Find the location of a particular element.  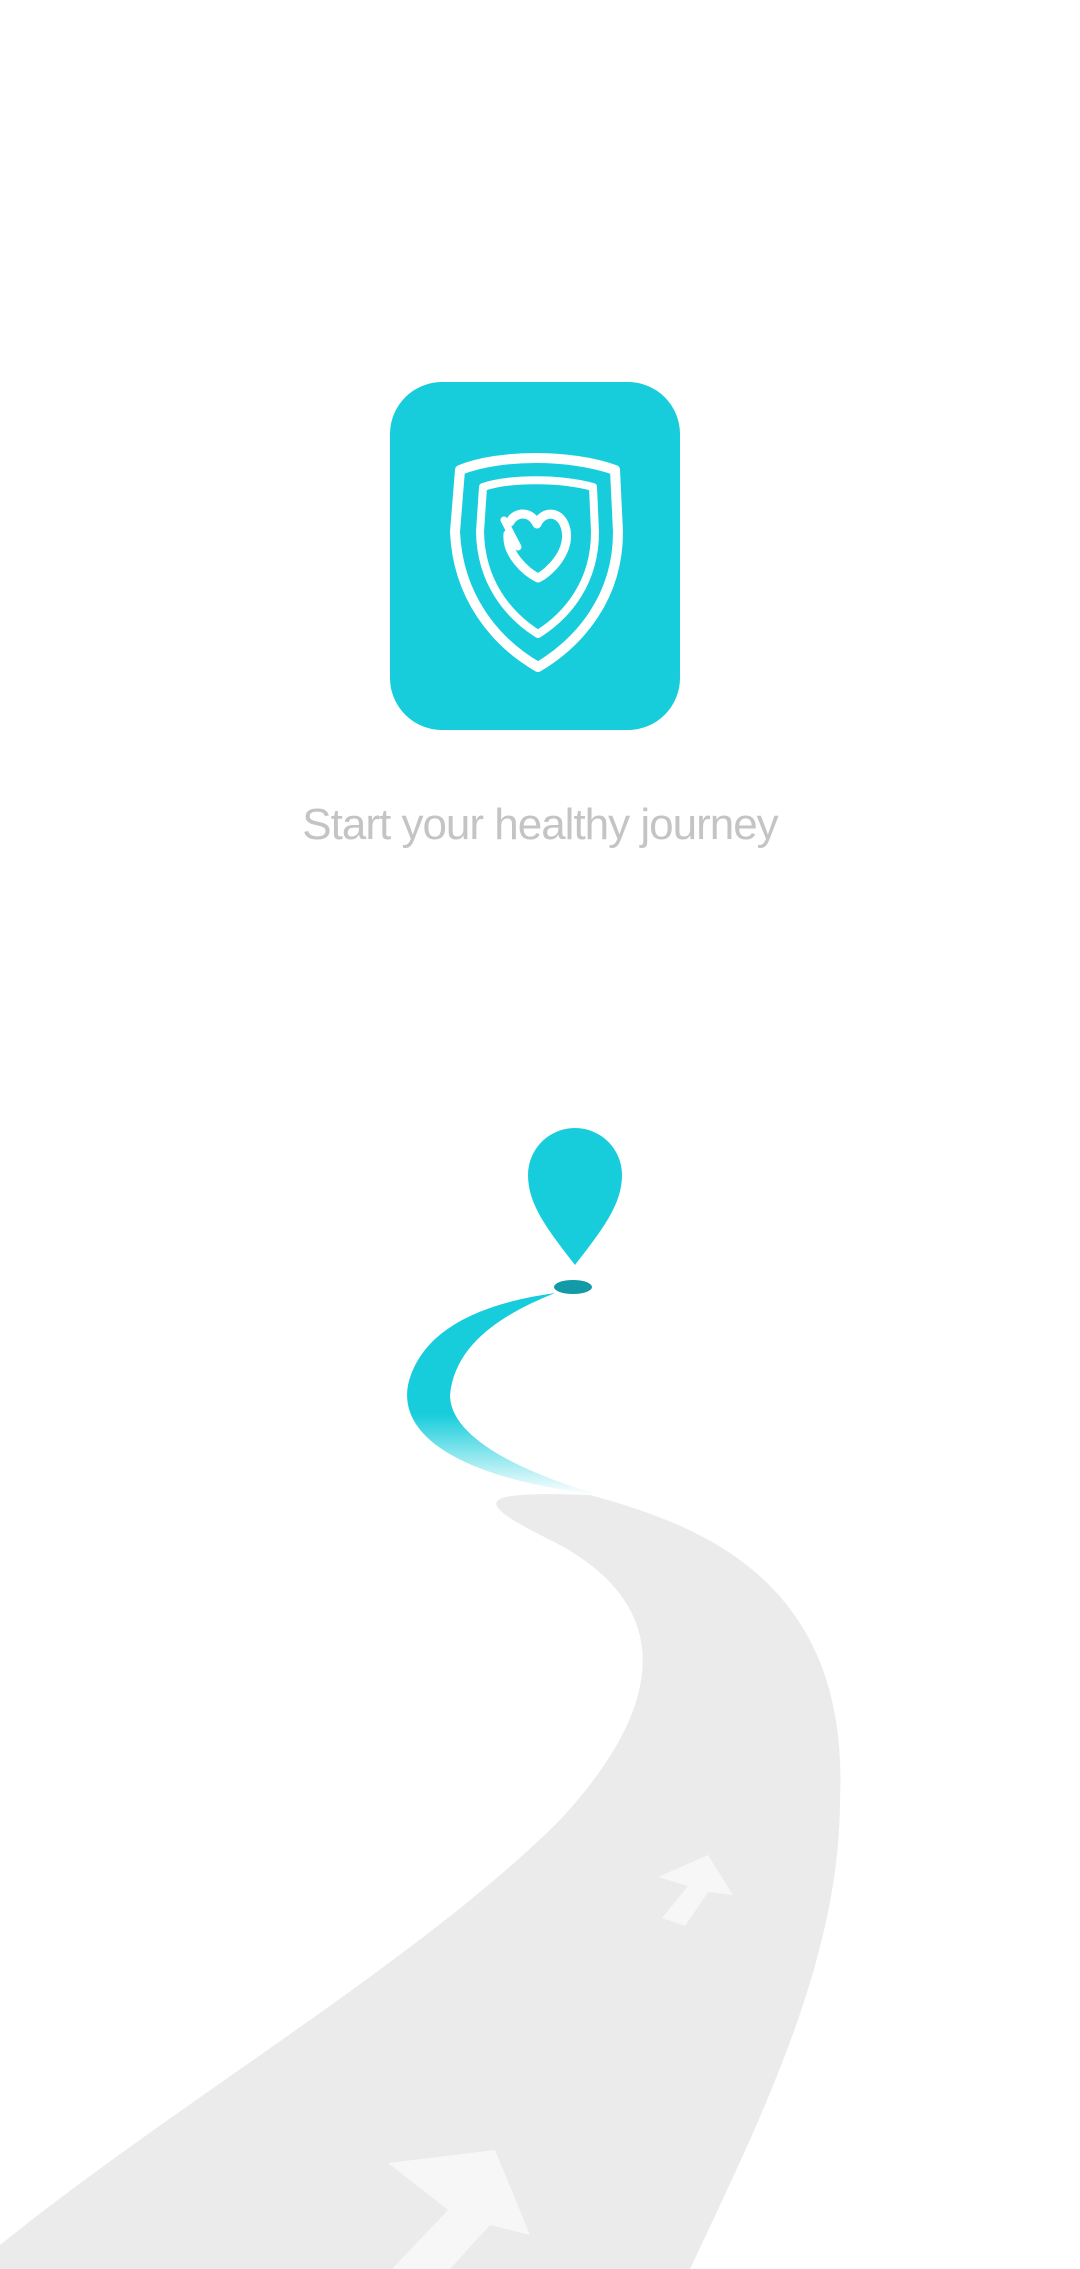

app-logo is located at coordinates (535, 556).